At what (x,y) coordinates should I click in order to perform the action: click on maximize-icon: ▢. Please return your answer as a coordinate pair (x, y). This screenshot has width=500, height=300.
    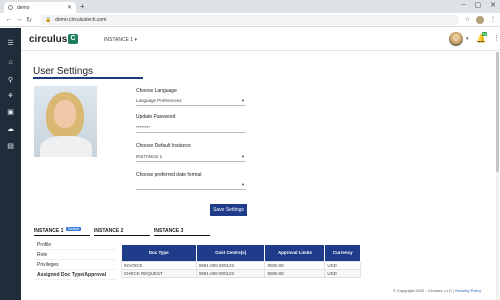
    Looking at the image, I should click on (478, 5).